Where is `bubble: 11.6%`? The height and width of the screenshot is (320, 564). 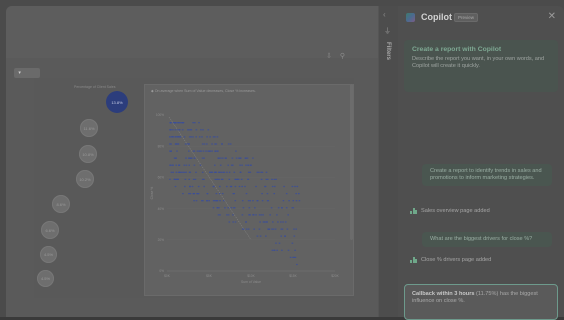
bubble: 11.6% is located at coordinates (89, 128).